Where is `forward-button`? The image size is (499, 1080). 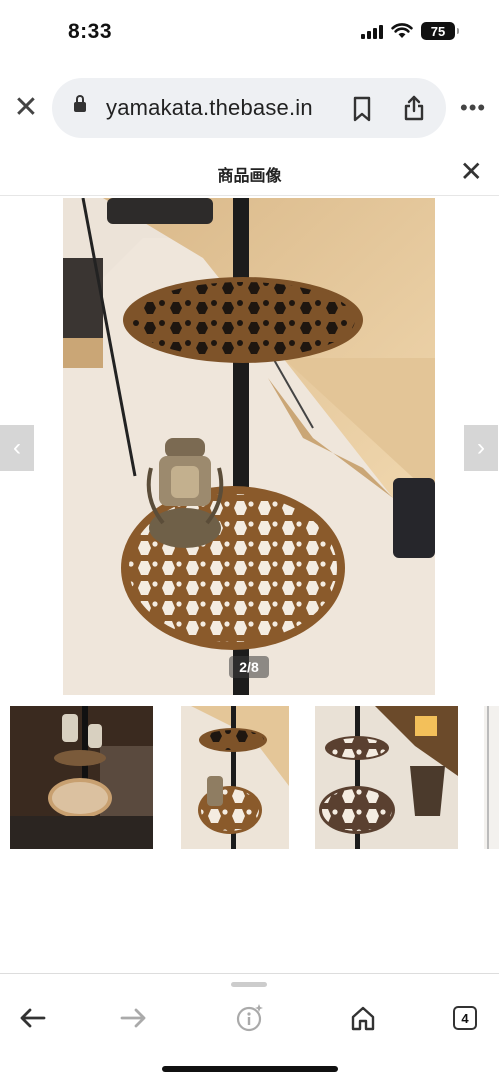 forward-button is located at coordinates (134, 1018).